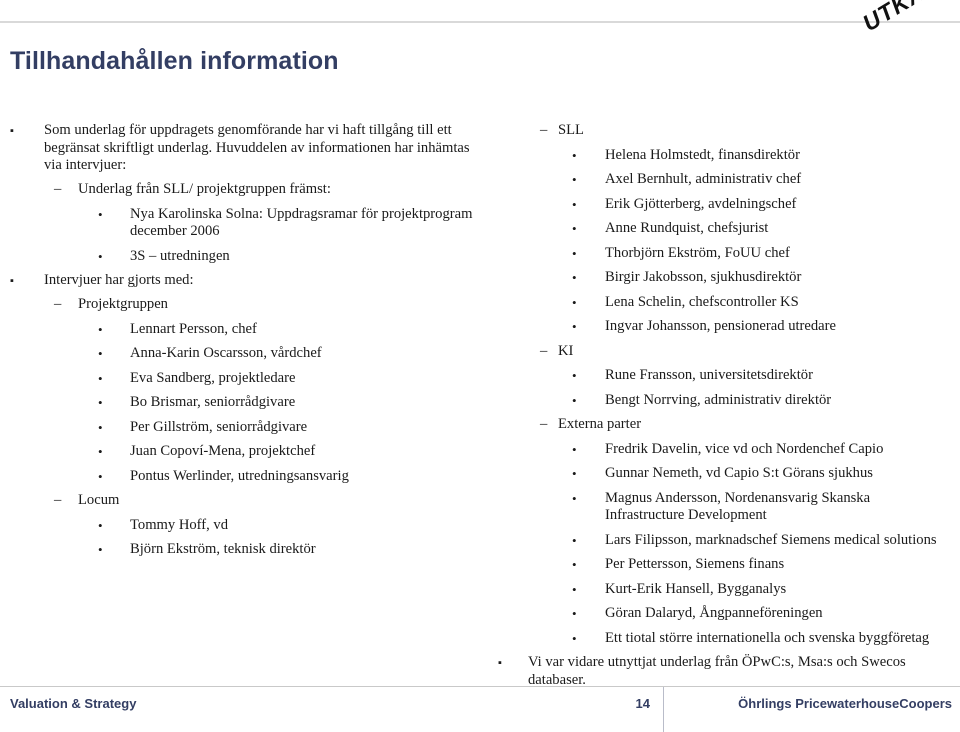 This screenshot has width=960, height=732. I want to click on right-column-item: • Ingvar Johansson, pensionerad utredare, so click(725, 327).